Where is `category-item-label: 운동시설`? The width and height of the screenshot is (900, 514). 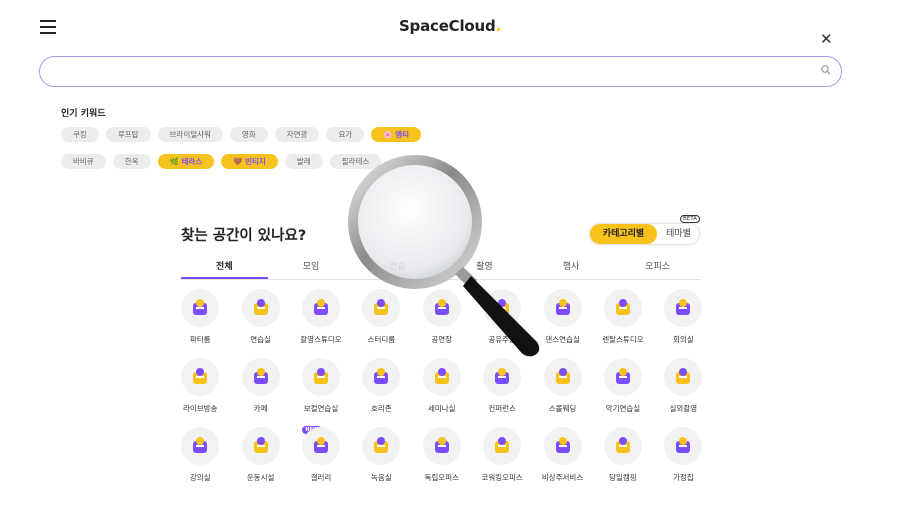 category-item-label: 운동시설 is located at coordinates (260, 477).